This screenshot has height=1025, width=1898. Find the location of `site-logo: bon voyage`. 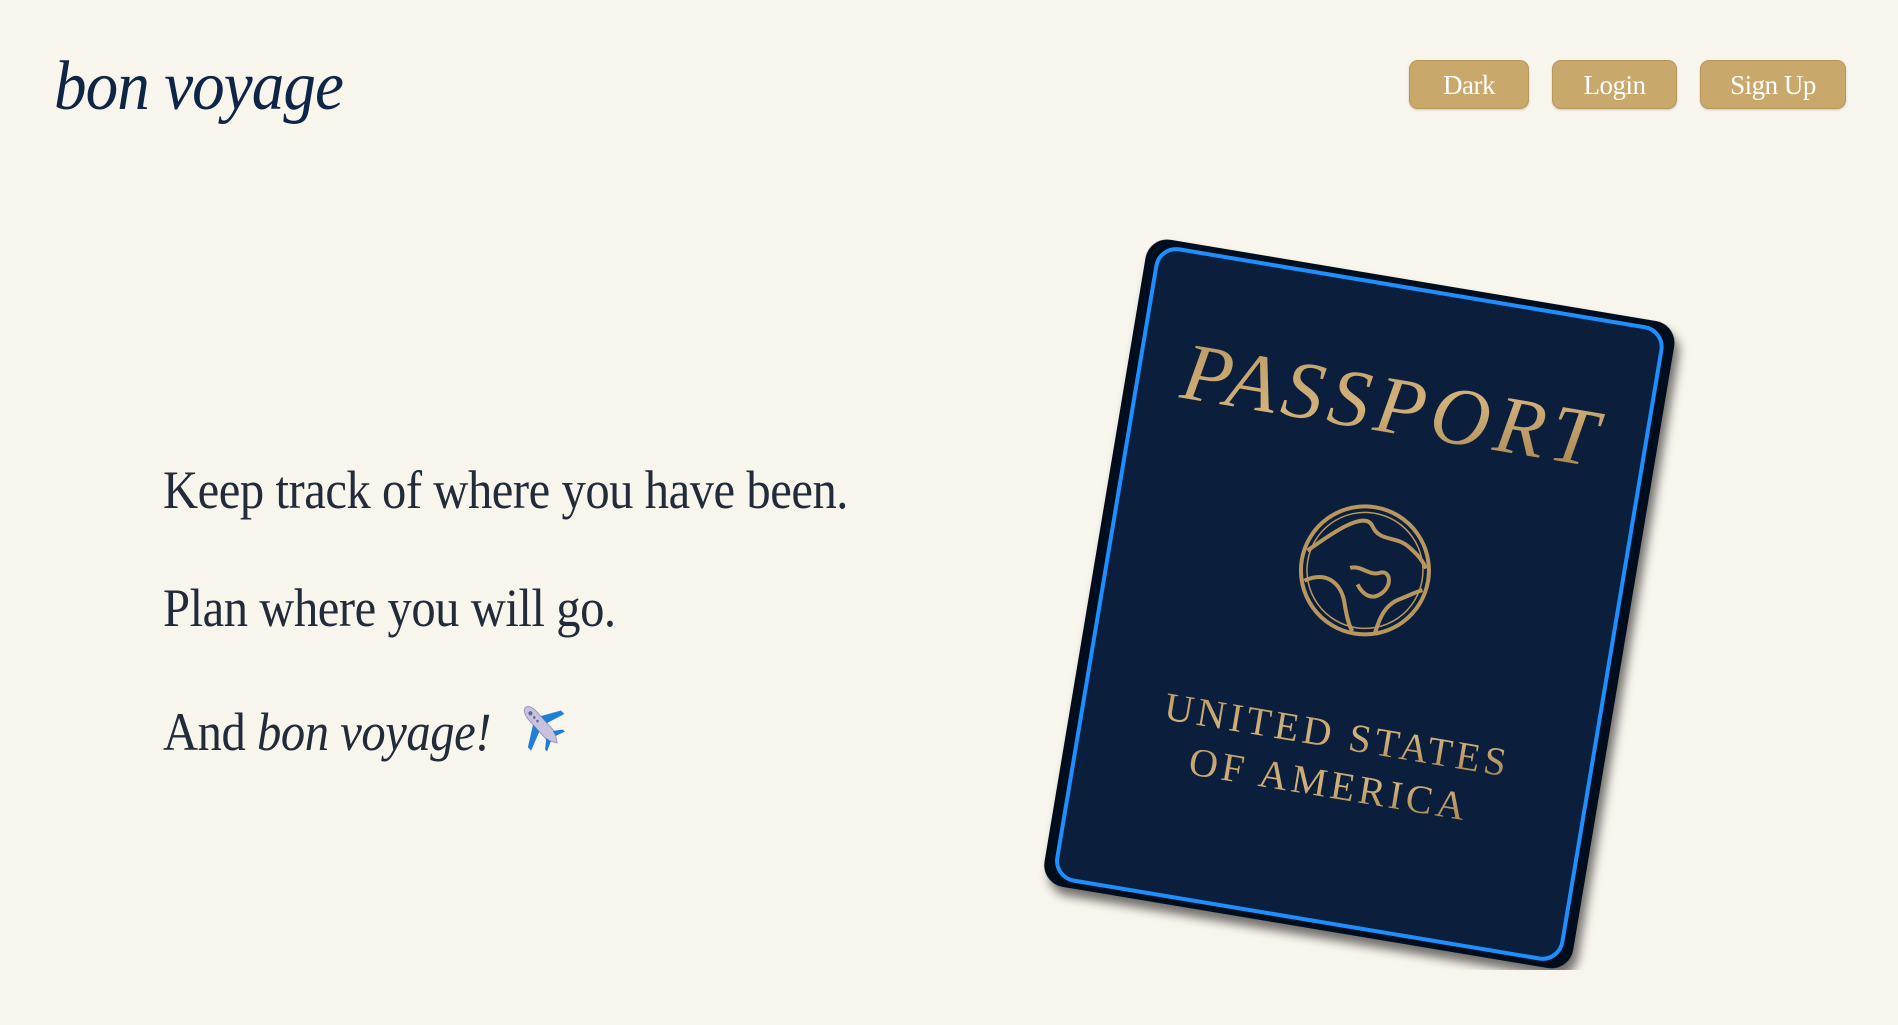

site-logo: bon voyage is located at coordinates (199, 87).